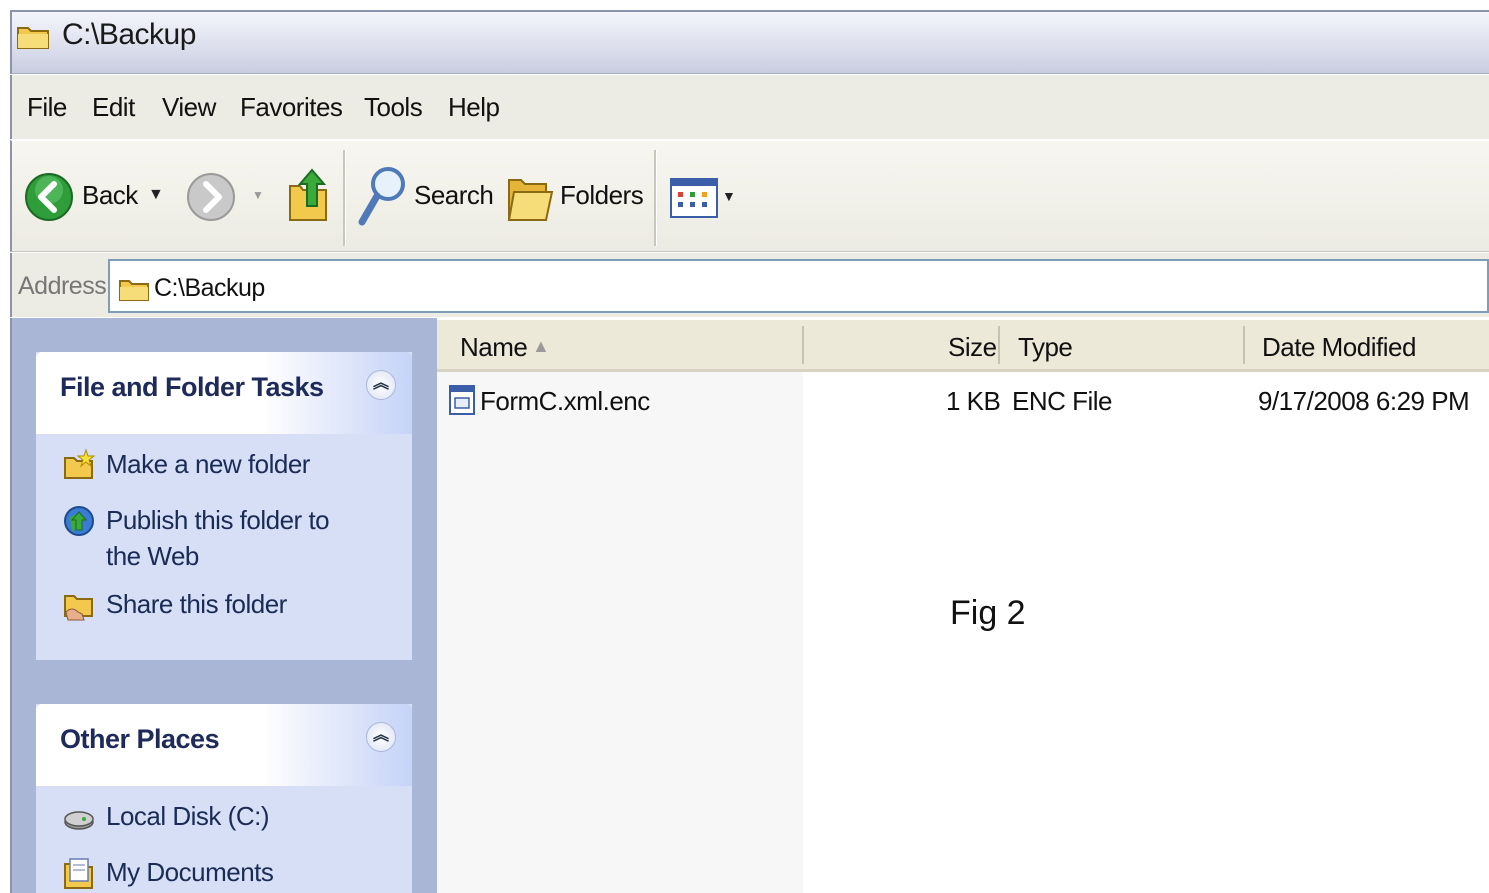 The width and height of the screenshot is (1489, 893). Describe the element at coordinates (110, 195) in the screenshot. I see `back-button-label: Back` at that location.